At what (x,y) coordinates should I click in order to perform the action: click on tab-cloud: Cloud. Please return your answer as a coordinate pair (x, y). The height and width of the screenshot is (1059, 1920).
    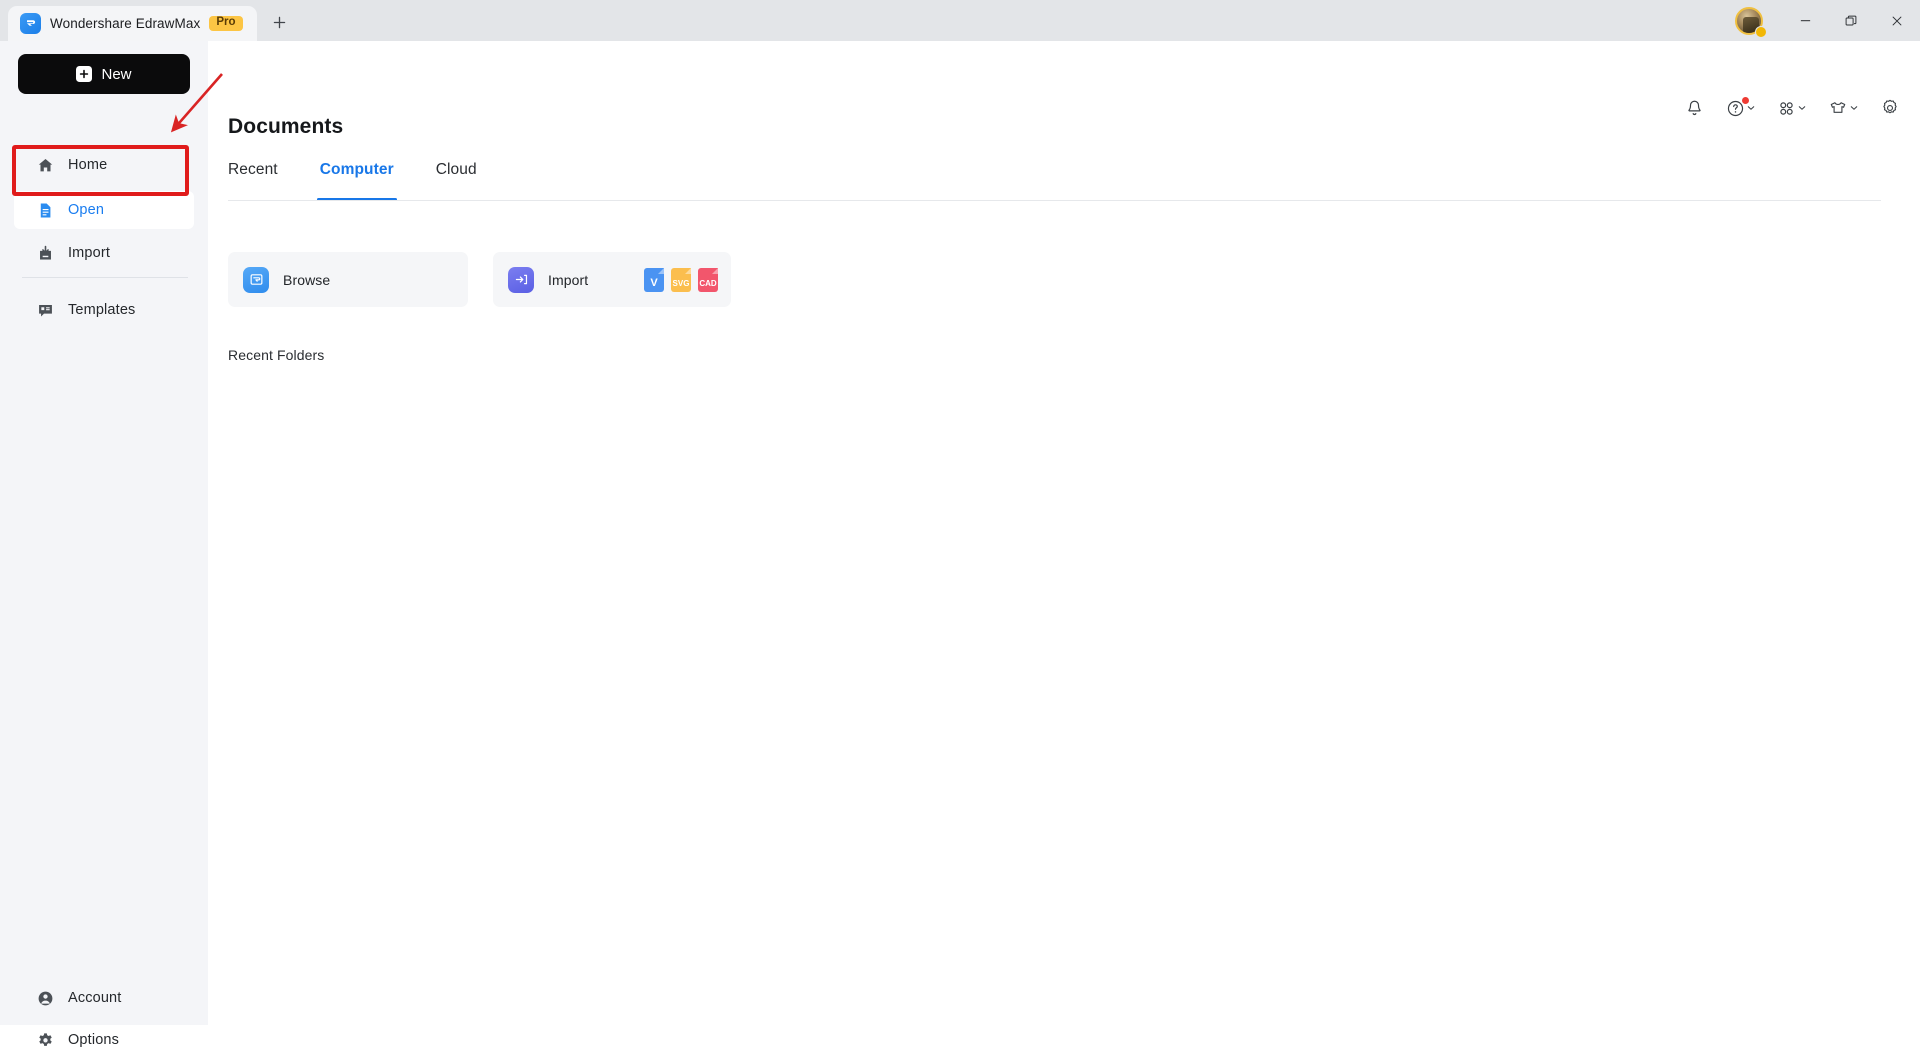
    Looking at the image, I should click on (456, 181).